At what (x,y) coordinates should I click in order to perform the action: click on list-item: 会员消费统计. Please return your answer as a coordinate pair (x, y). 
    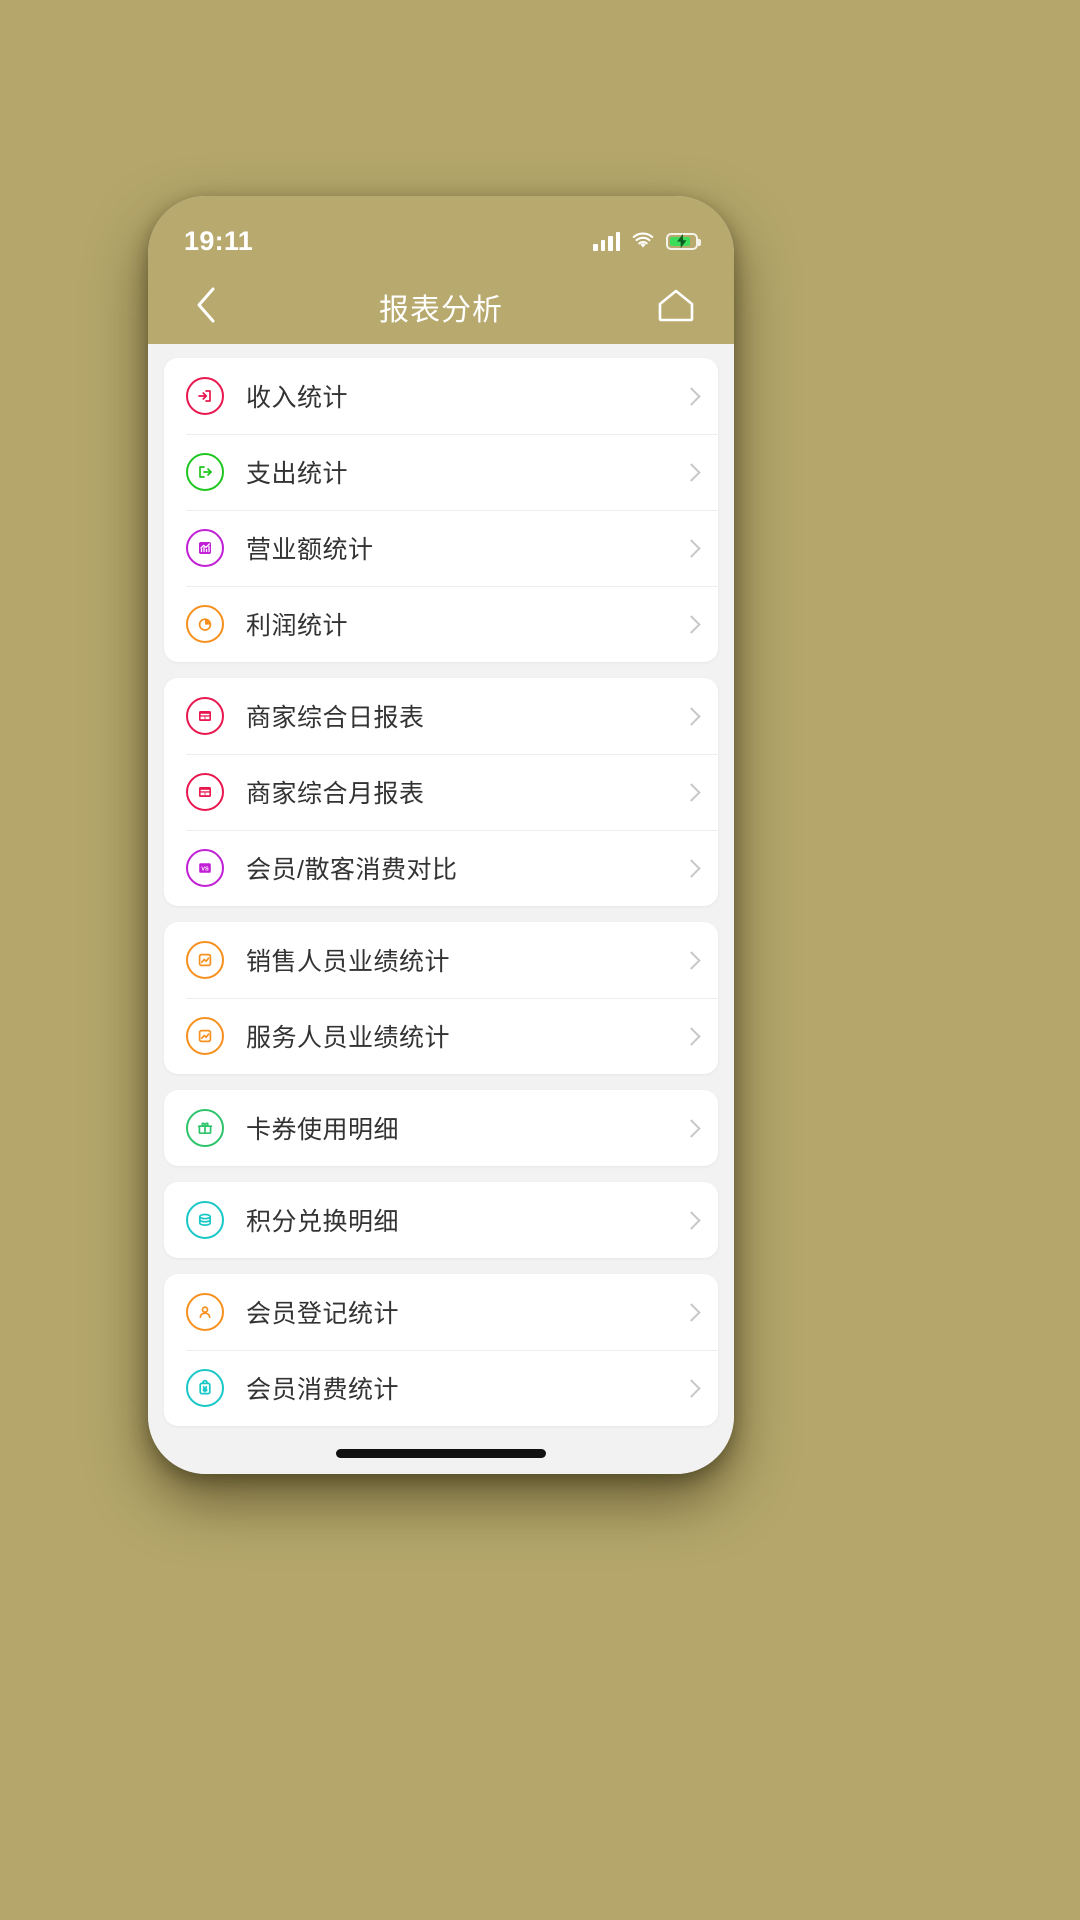
    Looking at the image, I should click on (441, 1388).